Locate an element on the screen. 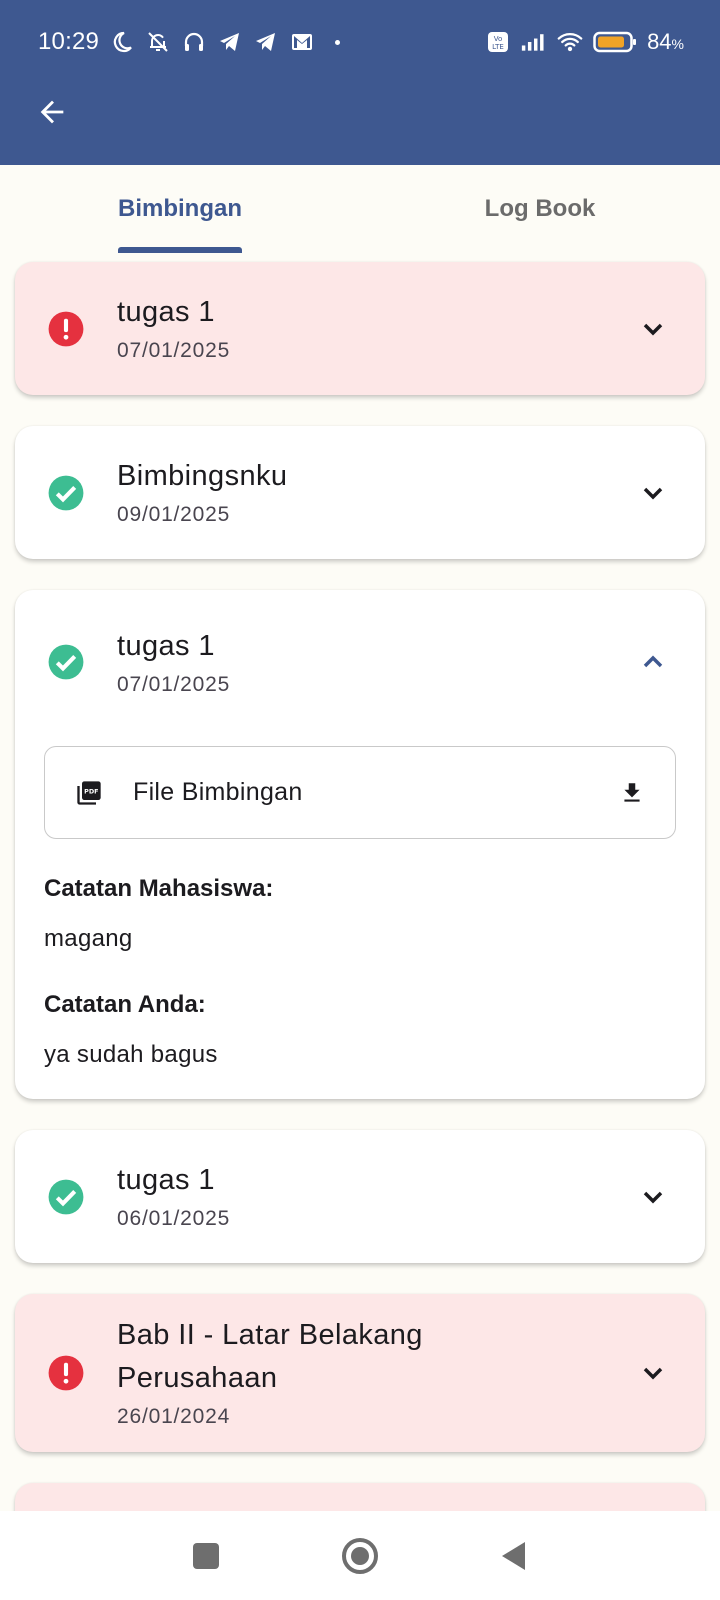 Image resolution: width=720 pixels, height=1600 pixels. pdf-icon: PDF is located at coordinates (89, 792).